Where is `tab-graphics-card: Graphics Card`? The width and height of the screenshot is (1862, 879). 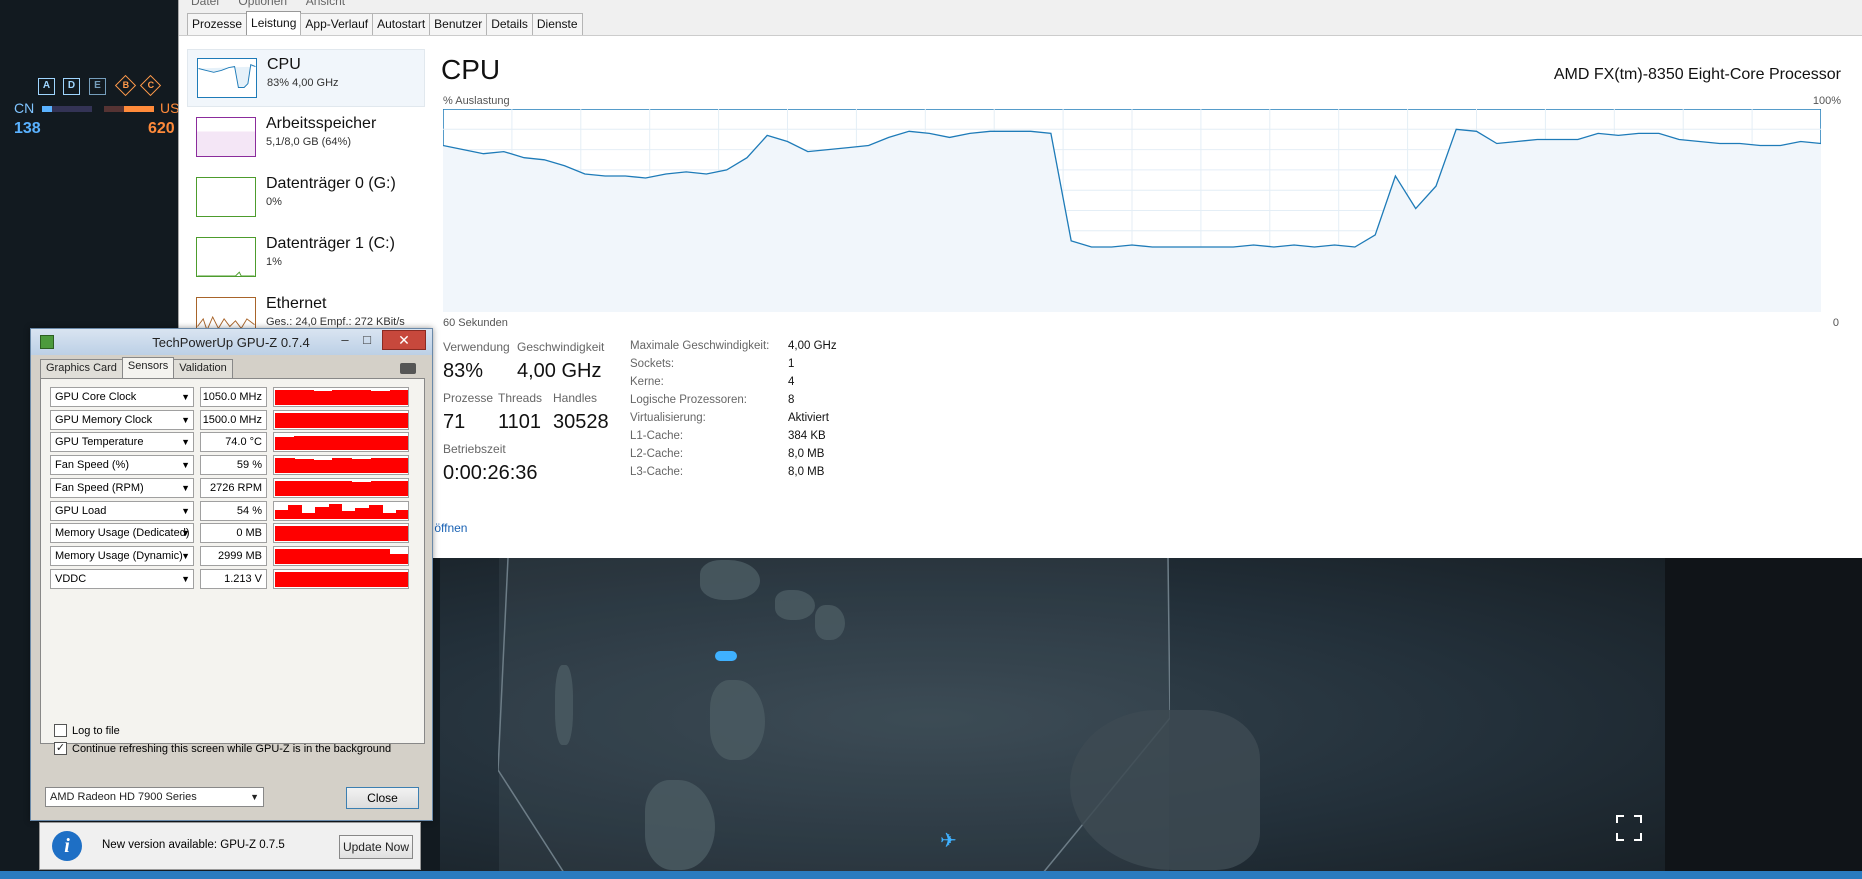
tab-graphics-card: Graphics Card is located at coordinates (81, 368).